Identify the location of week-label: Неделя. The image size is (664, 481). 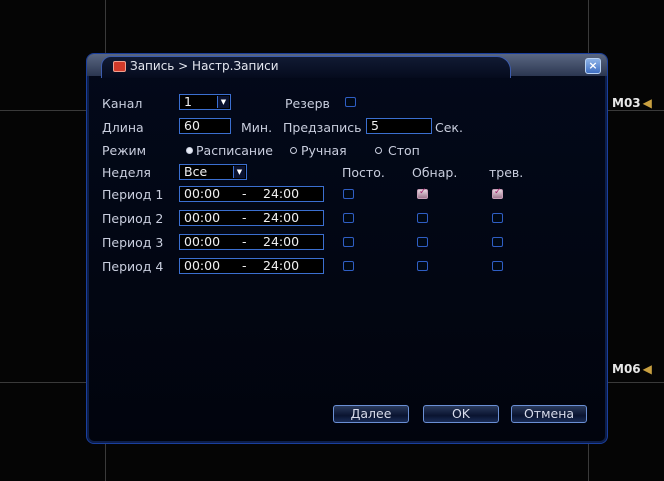
(126, 172).